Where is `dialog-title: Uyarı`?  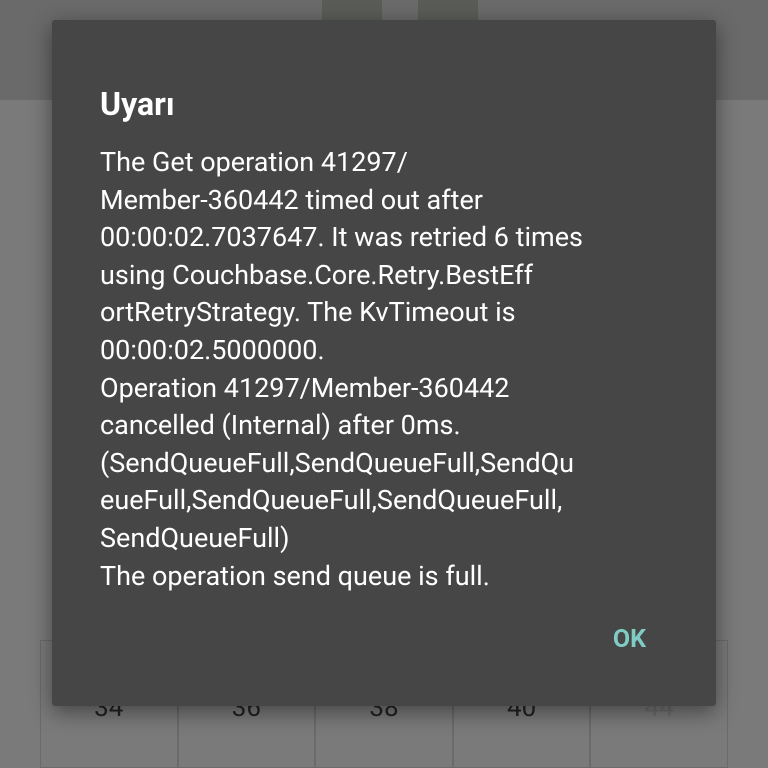
dialog-title: Uyarı is located at coordinates (137, 104).